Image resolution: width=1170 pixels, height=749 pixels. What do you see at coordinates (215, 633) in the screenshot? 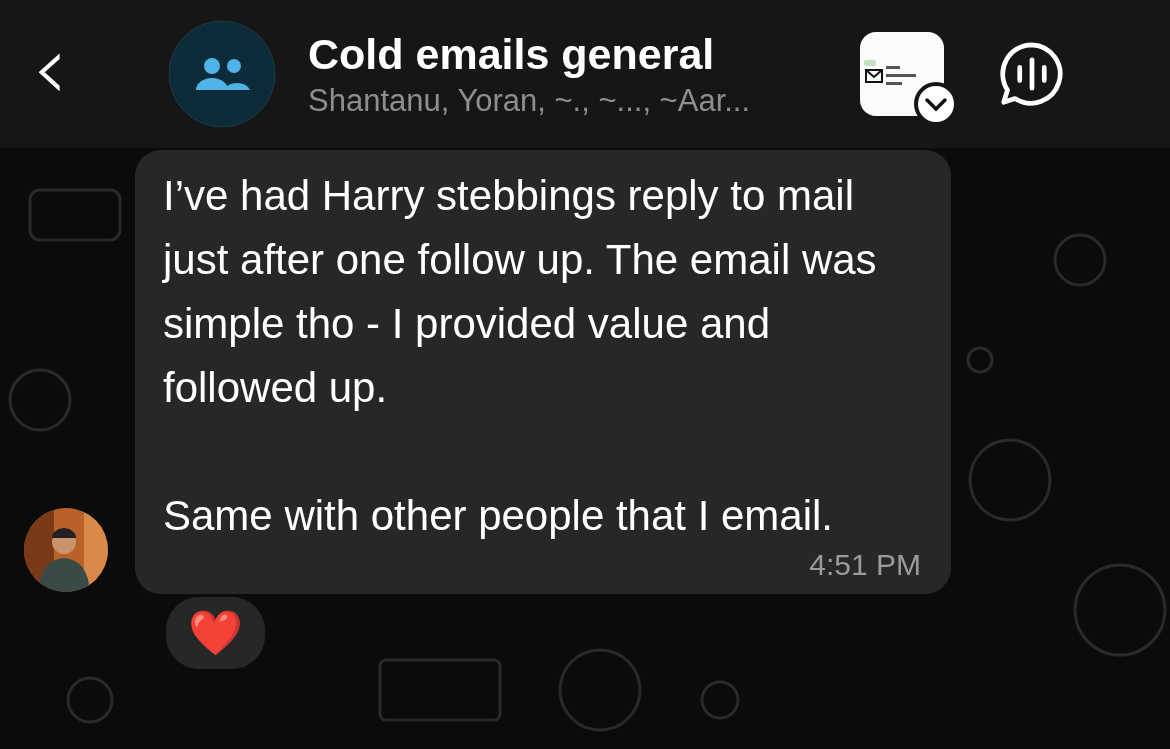
I see `reaction-badge: ❤` at bounding box center [215, 633].